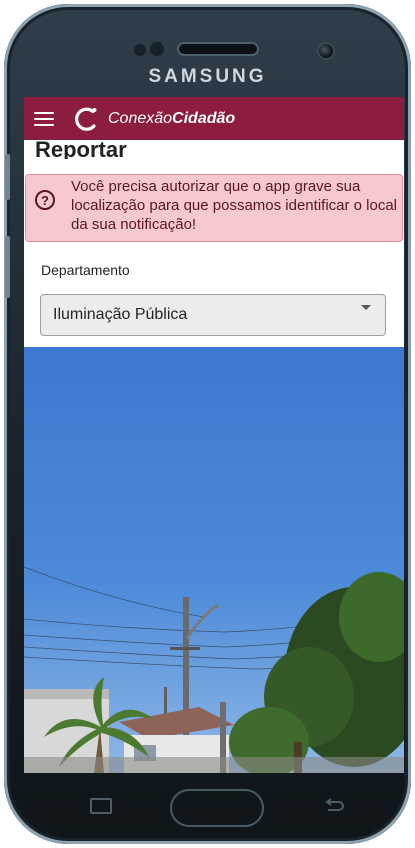 This screenshot has width=415, height=848. I want to click on app-title: Conexão Cidadão, so click(171, 119).